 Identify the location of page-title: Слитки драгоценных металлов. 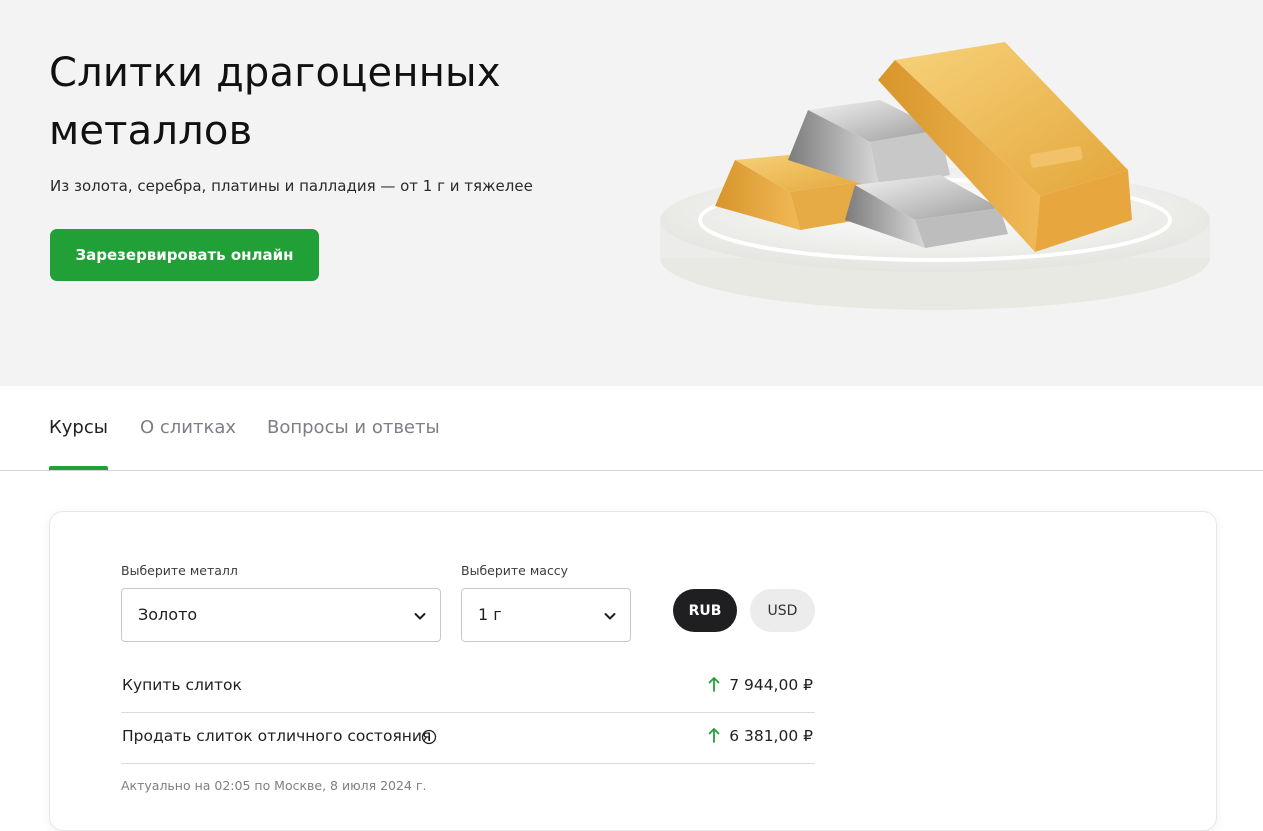
(275, 102).